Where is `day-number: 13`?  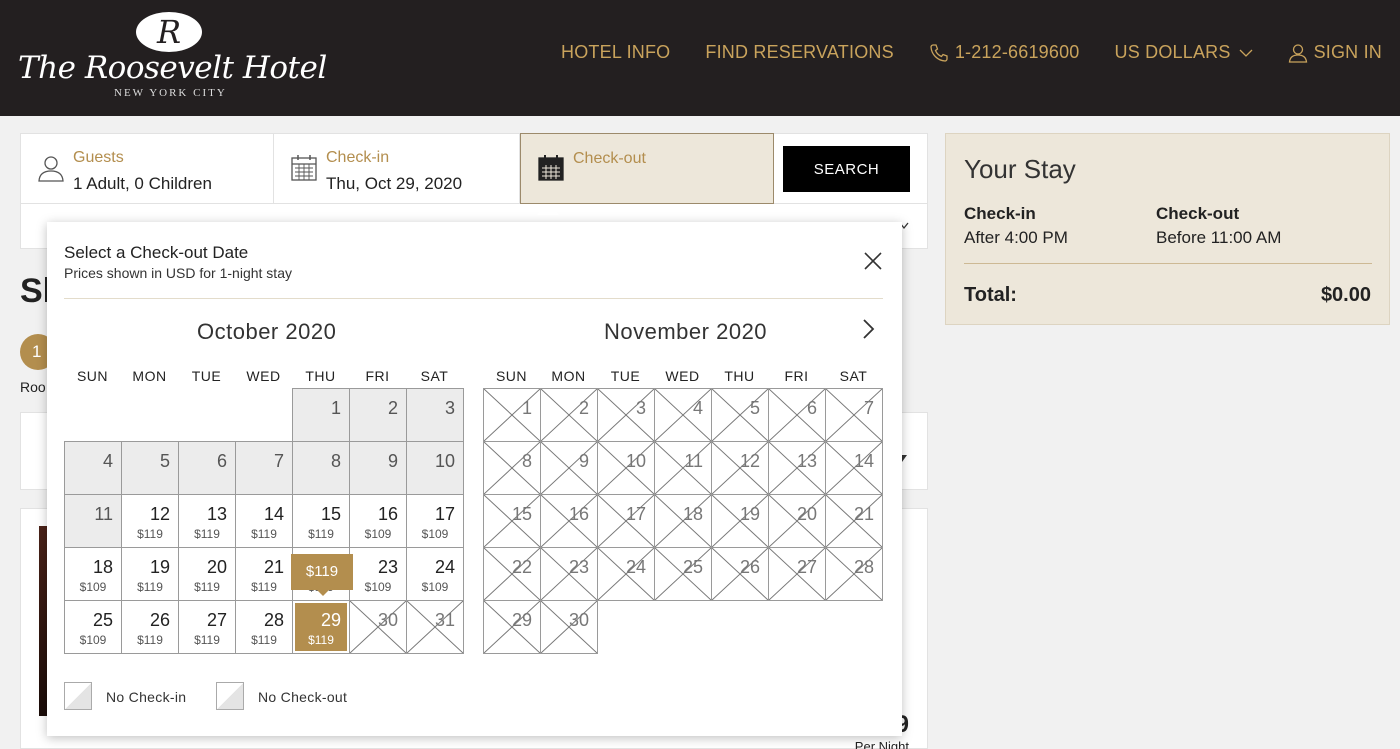 day-number: 13 is located at coordinates (216, 514).